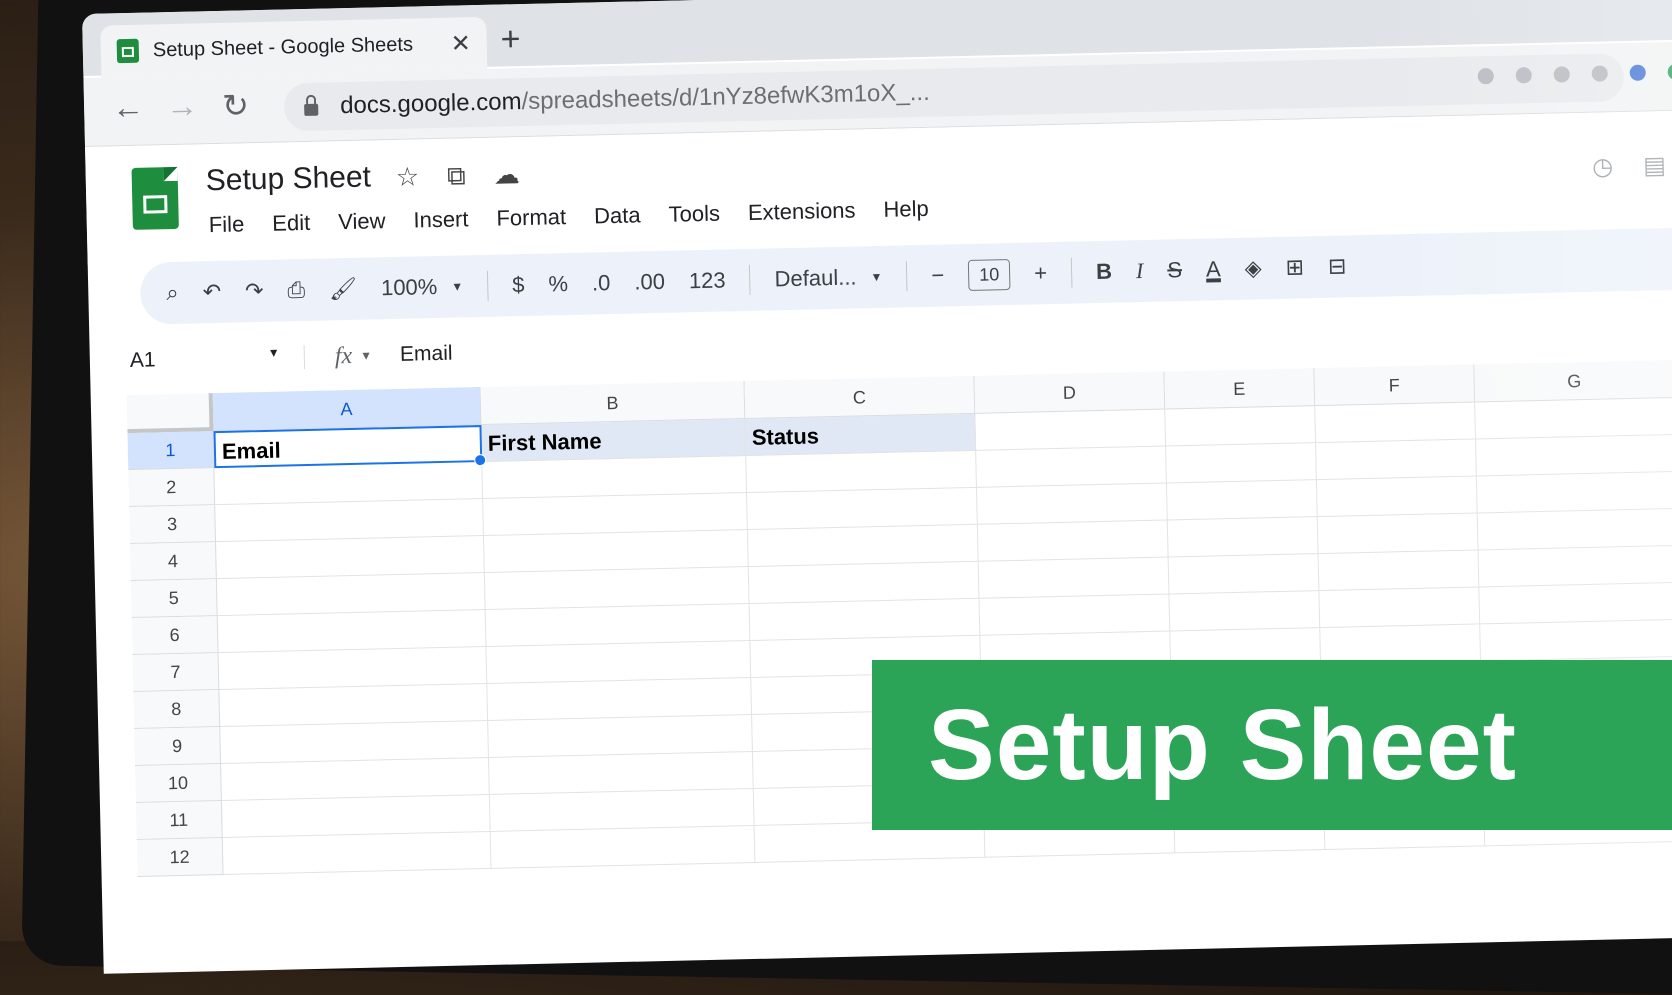 The width and height of the screenshot is (1672, 995). I want to click on column-header-e: E, so click(1240, 389).